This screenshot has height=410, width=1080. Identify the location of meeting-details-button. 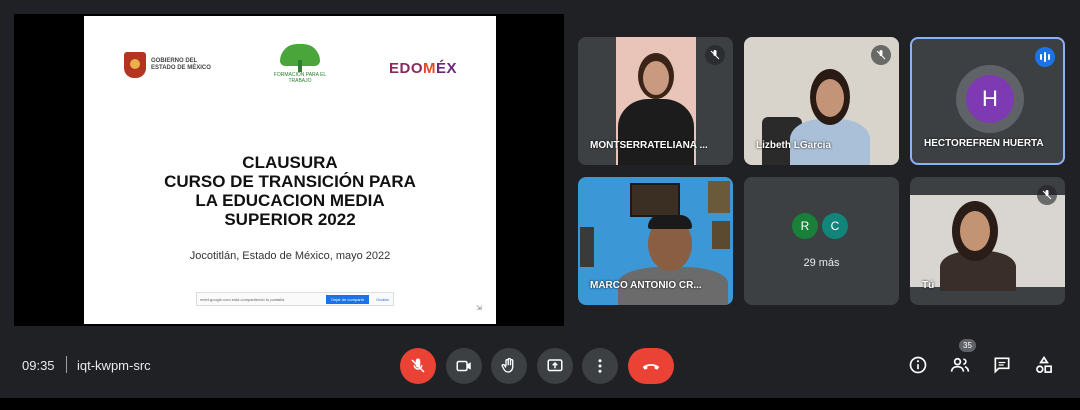
(918, 365).